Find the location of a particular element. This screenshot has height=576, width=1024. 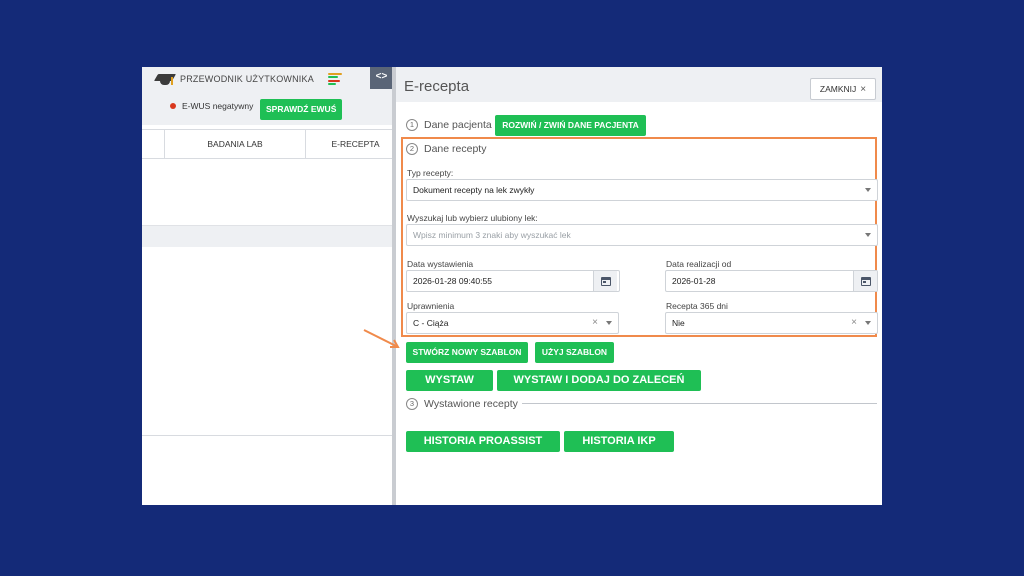

entitlements-value: C - Ciąża is located at coordinates (431, 323).